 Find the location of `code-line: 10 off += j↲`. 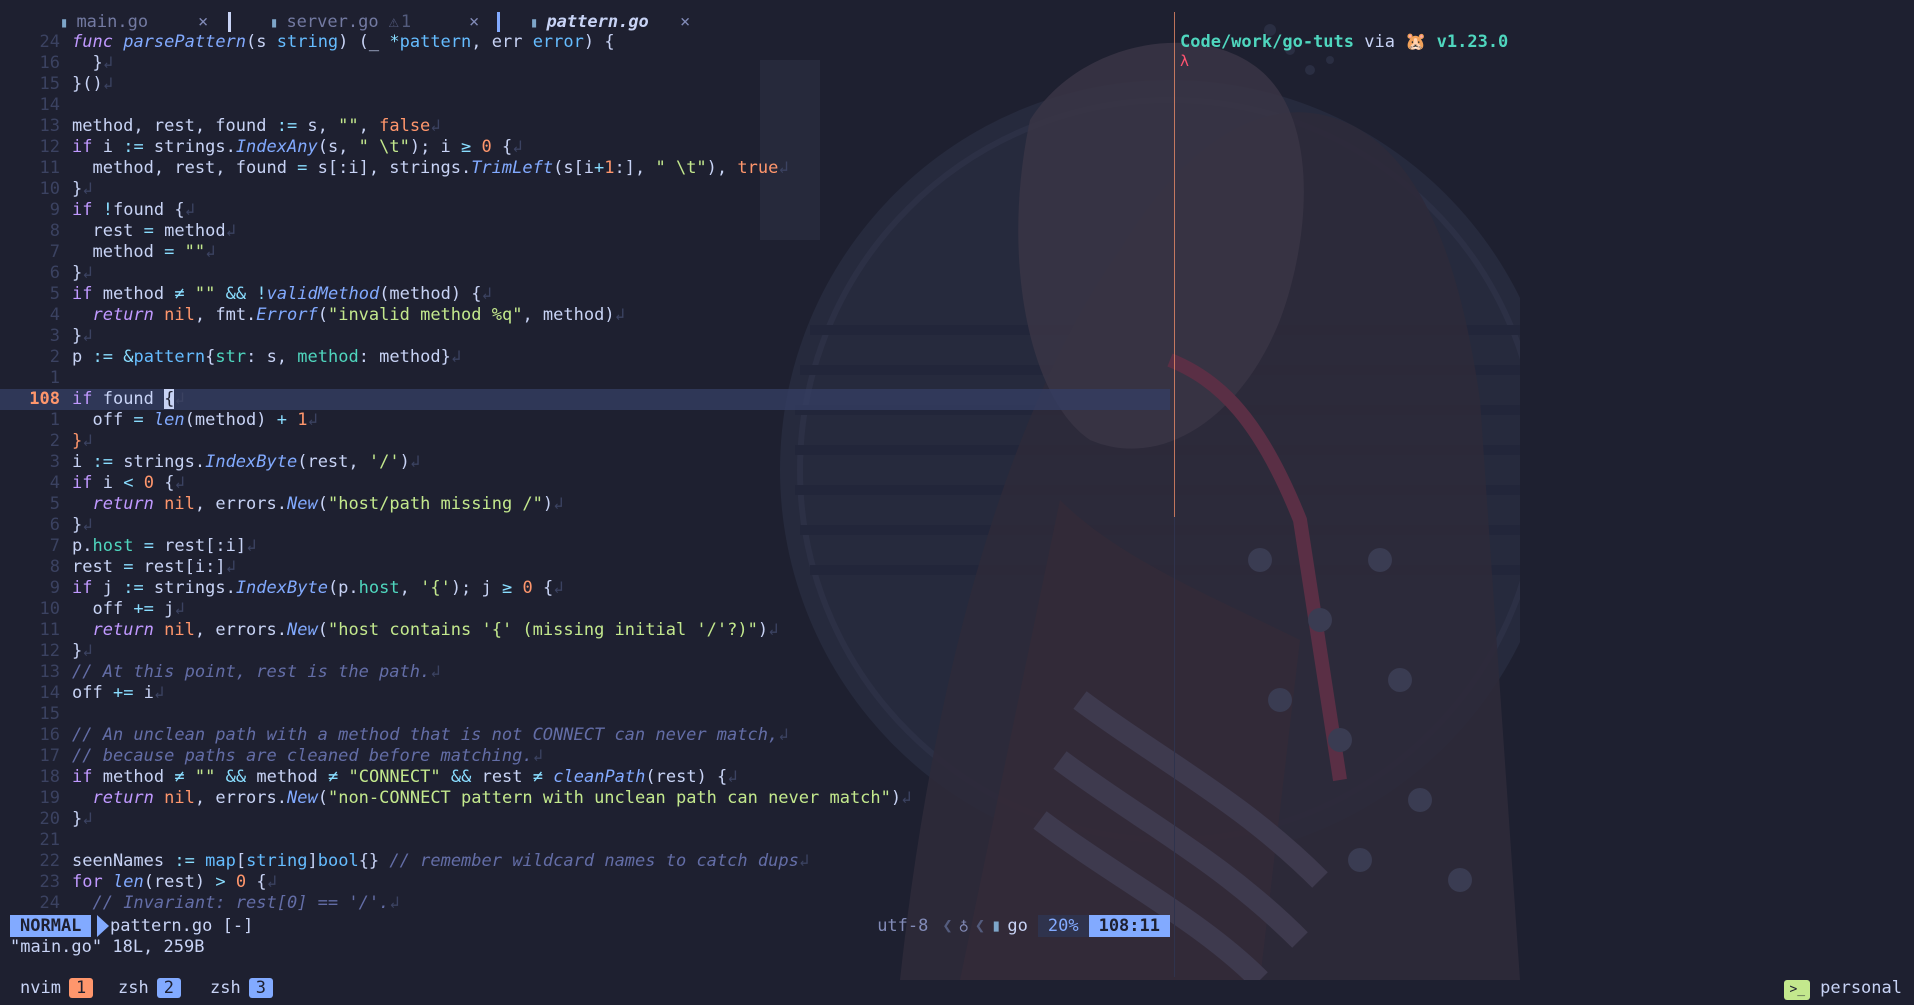

code-line: 10 off += j↲ is located at coordinates (585, 609).